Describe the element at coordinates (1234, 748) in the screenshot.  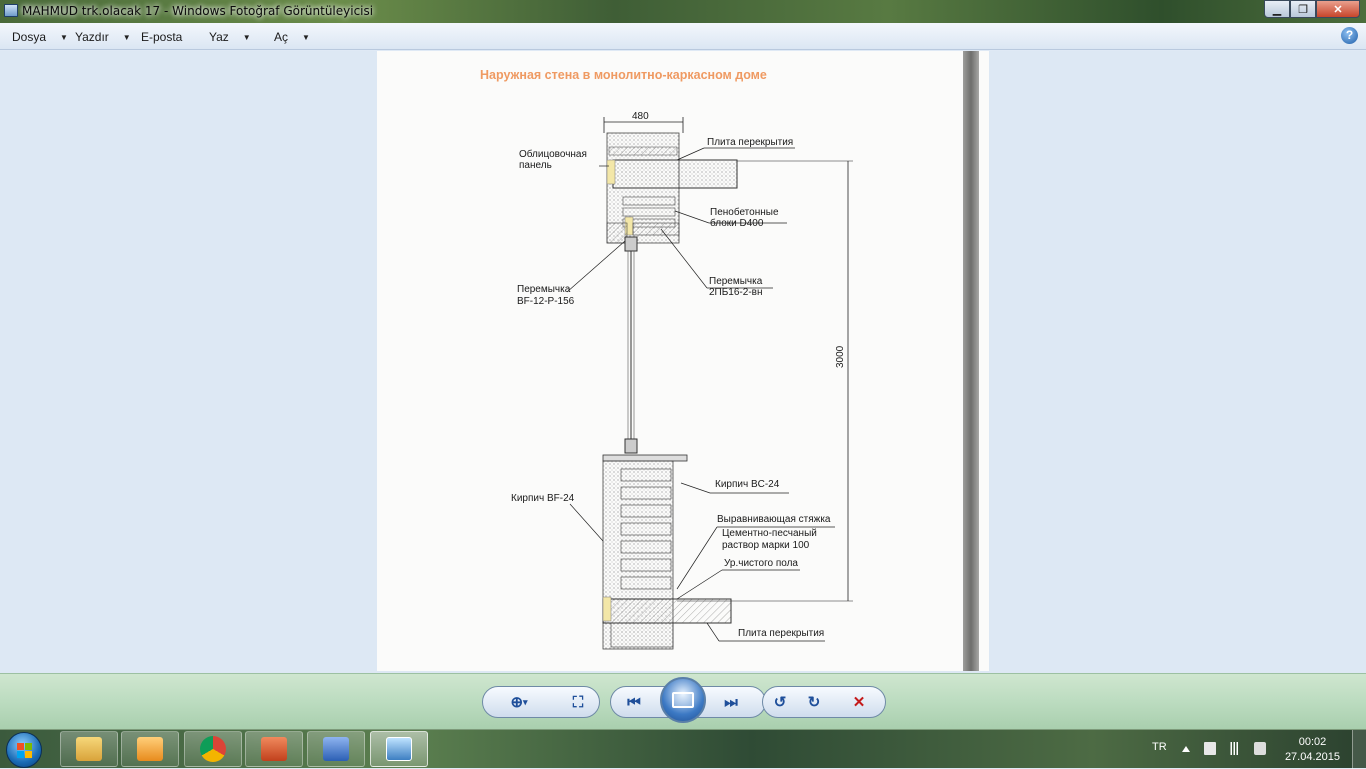
I see `network-icon` at that location.